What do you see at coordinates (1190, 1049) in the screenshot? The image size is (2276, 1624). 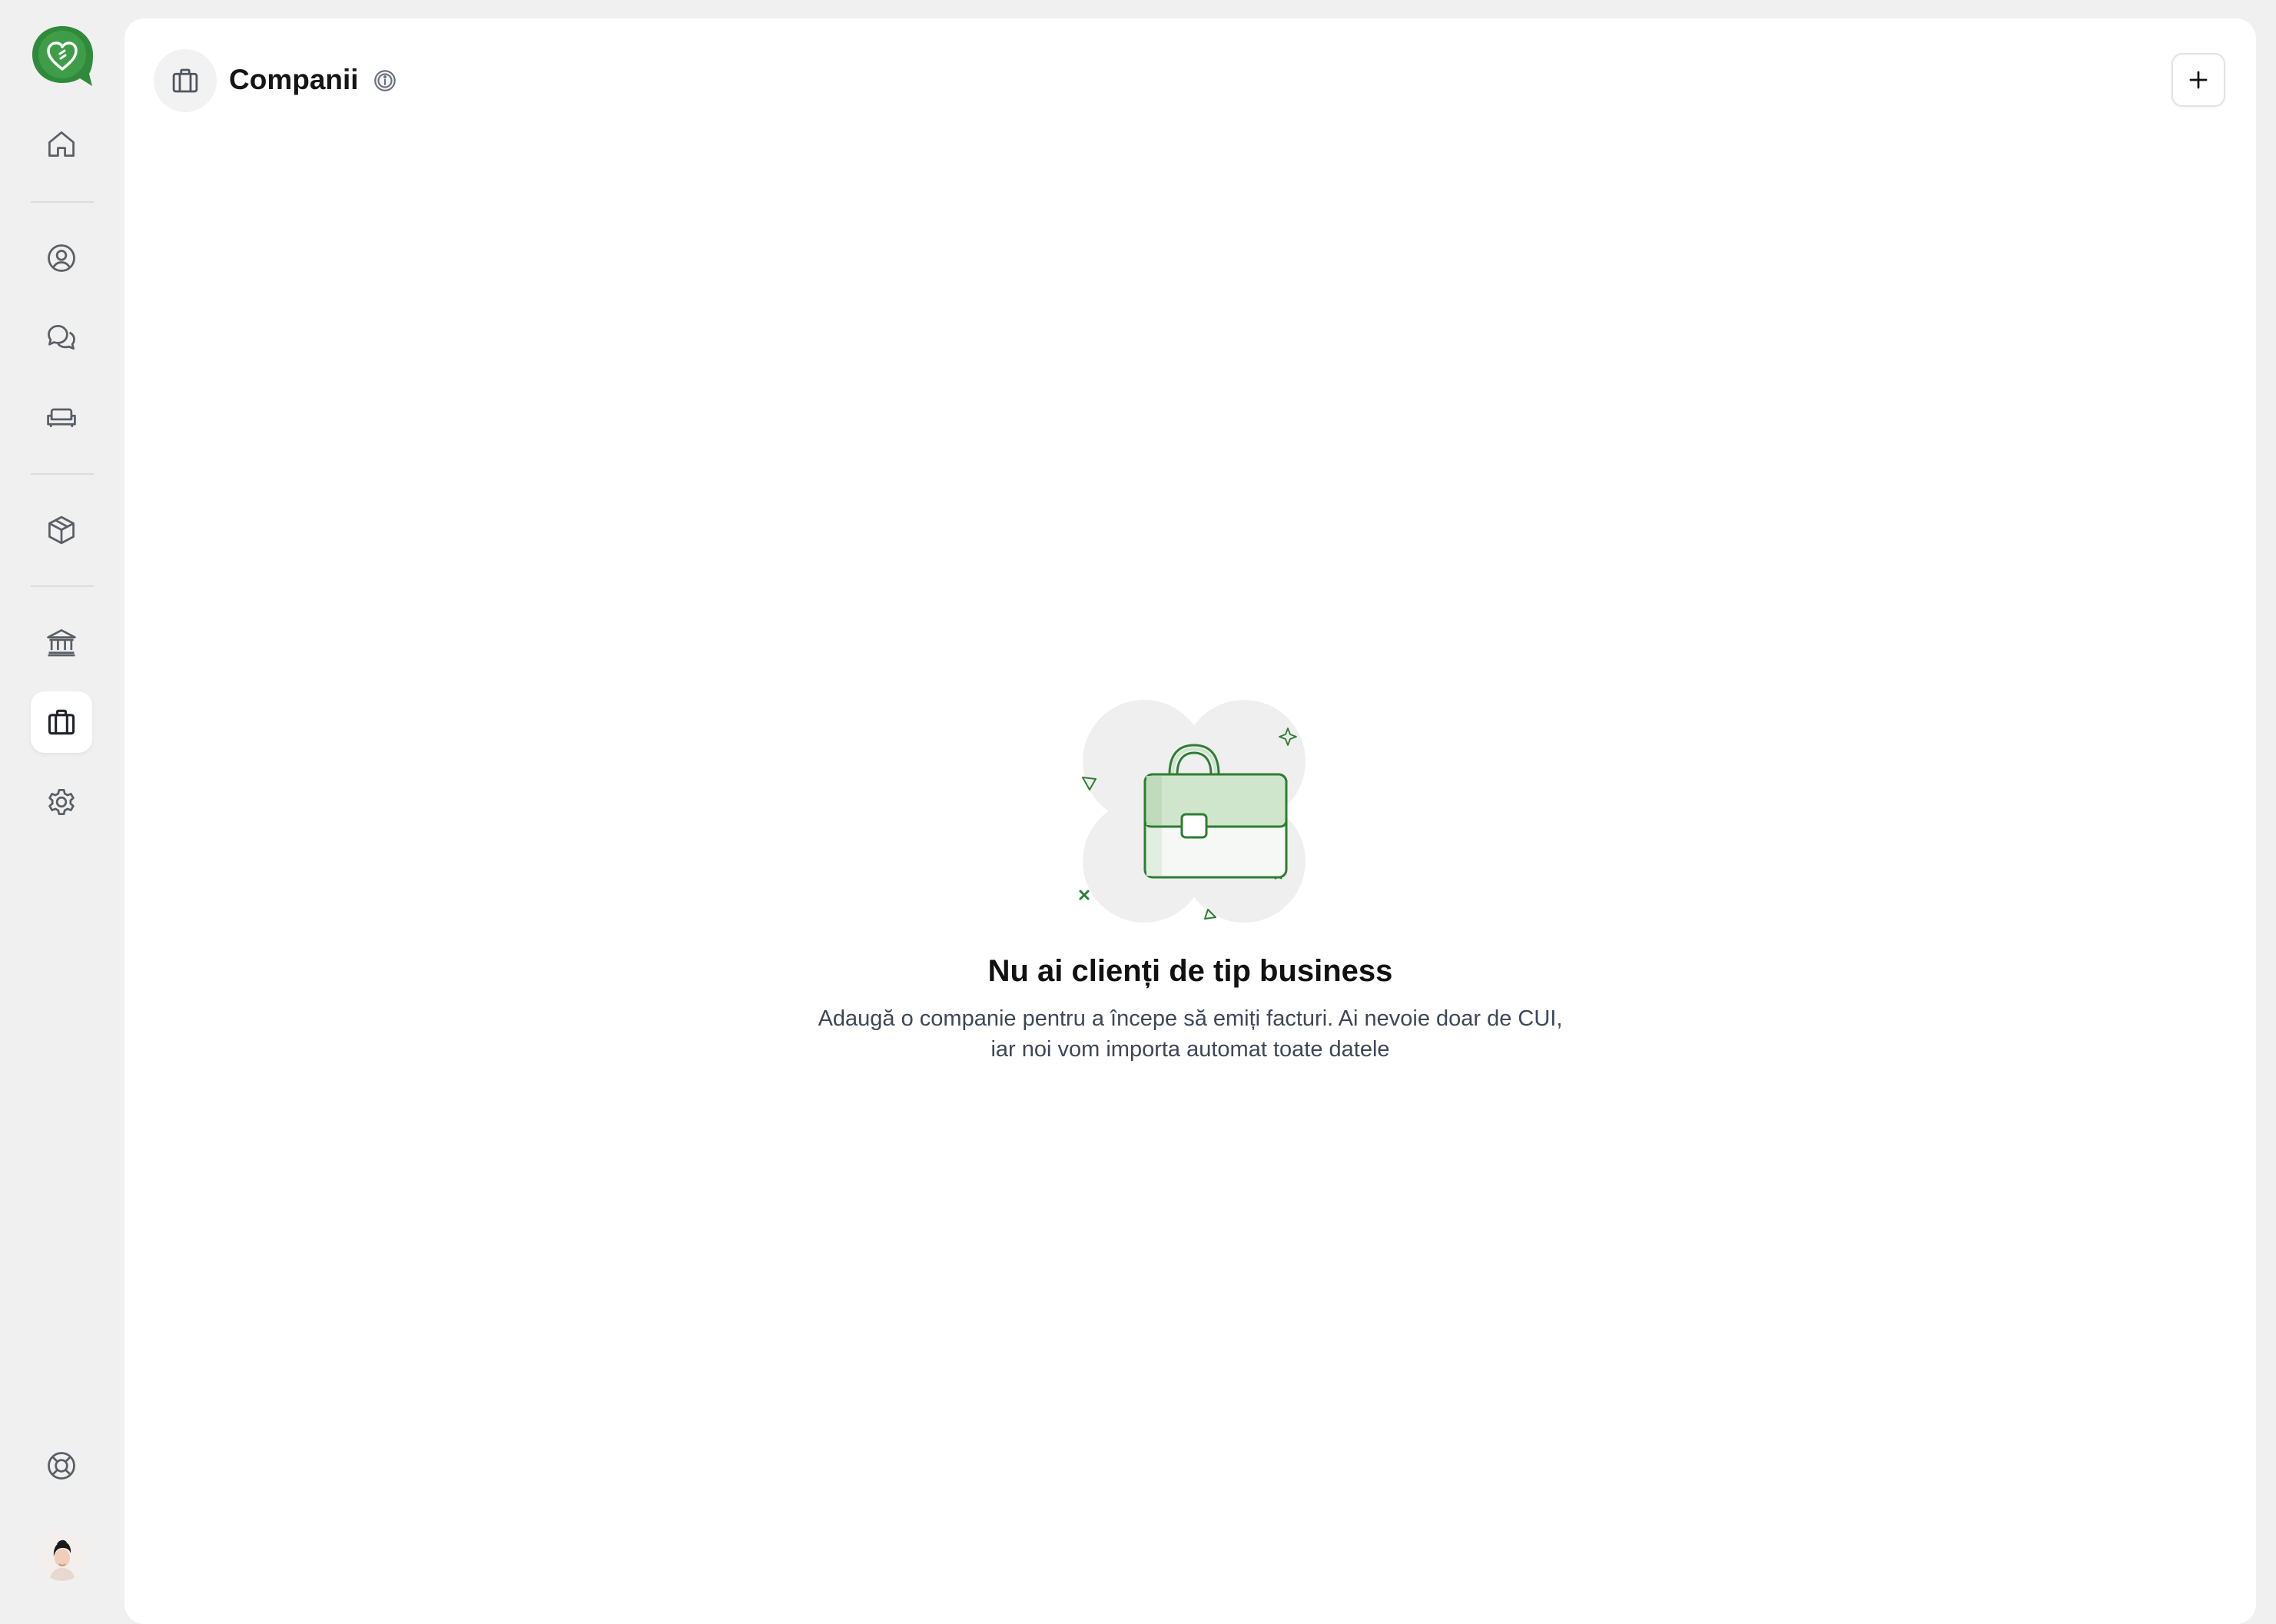 I see `empty-state-description-line-2: iar noi vom importa automat toate datele` at bounding box center [1190, 1049].